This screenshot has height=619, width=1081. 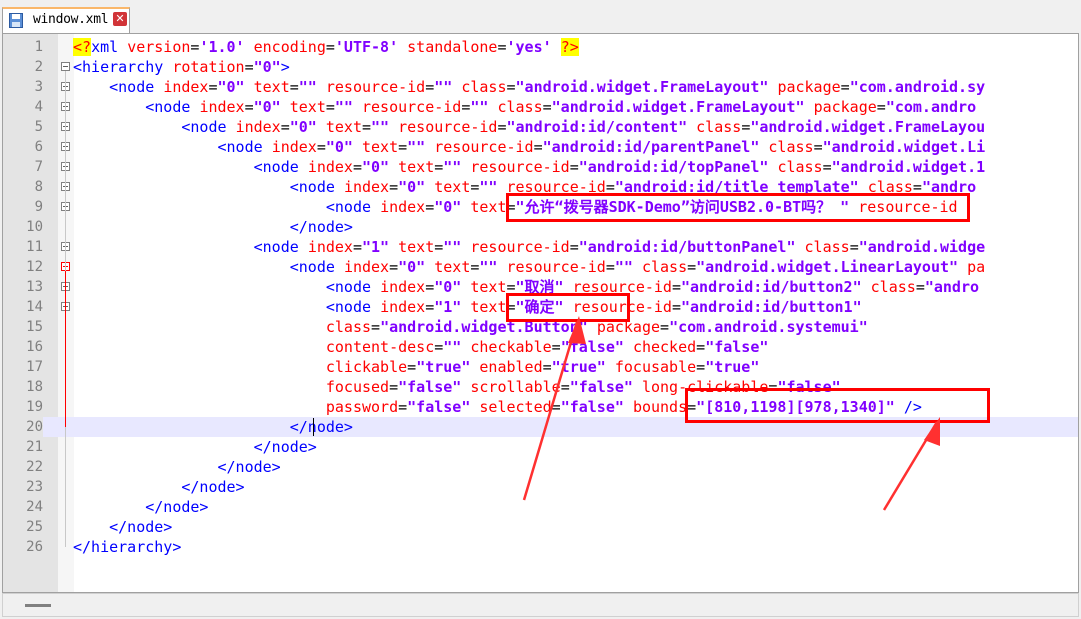 I want to click on code-line: 26 </hierarchy>, so click(x=540, y=547).